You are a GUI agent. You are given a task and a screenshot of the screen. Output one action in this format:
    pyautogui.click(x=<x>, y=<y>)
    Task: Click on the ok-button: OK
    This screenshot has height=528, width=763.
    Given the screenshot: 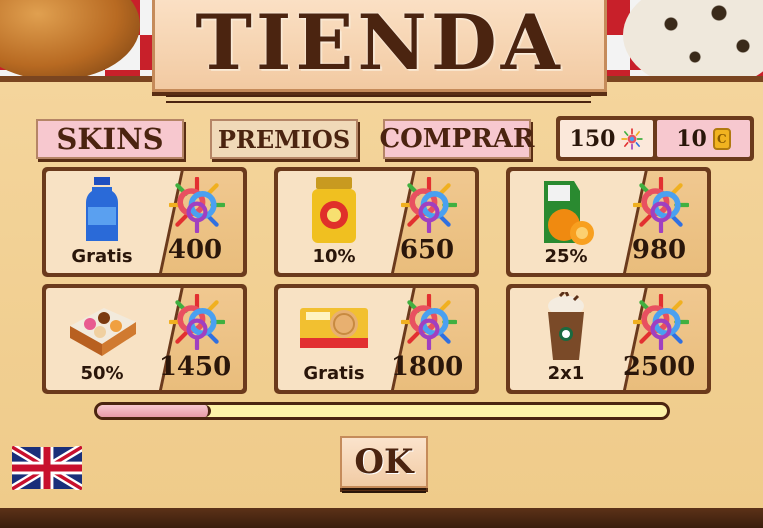 What is the action you would take?
    pyautogui.click(x=384, y=462)
    